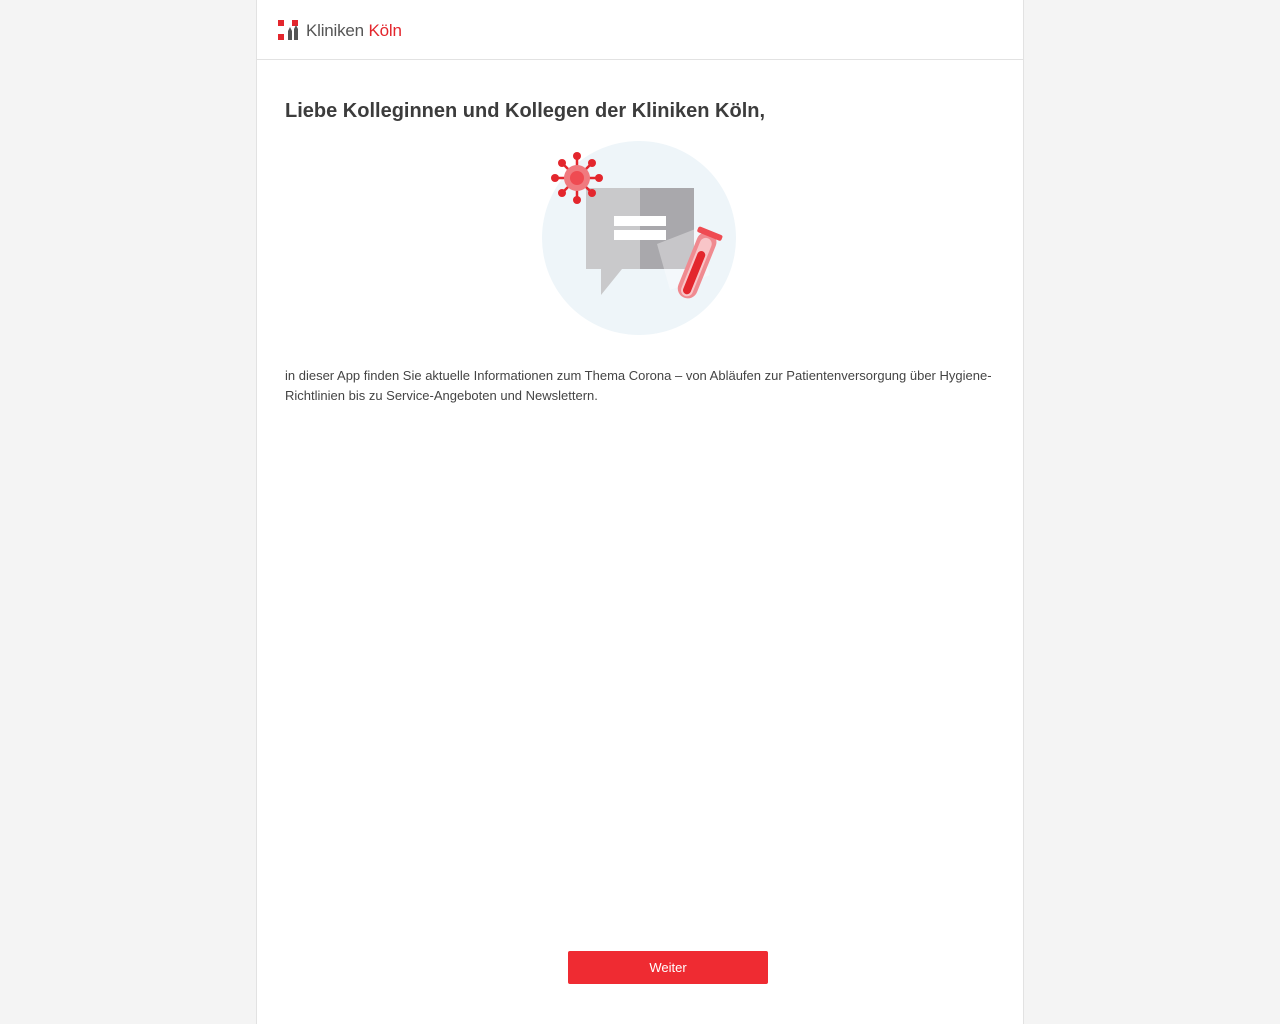  I want to click on kliniken-koeln-logo-icon, so click(288, 30).